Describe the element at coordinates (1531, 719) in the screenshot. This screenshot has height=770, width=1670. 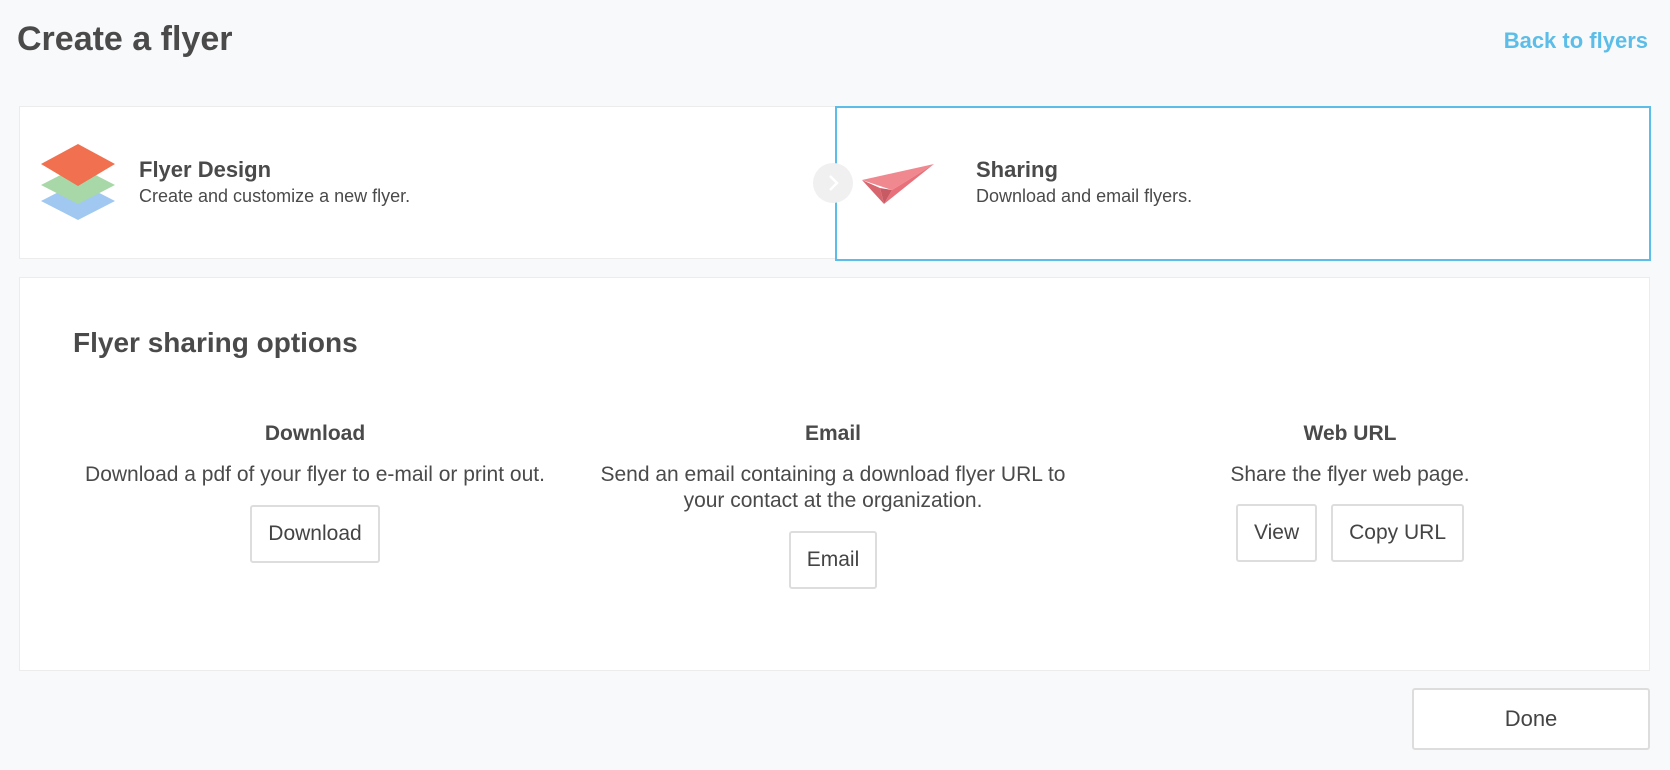
I see `done-button: Done` at that location.